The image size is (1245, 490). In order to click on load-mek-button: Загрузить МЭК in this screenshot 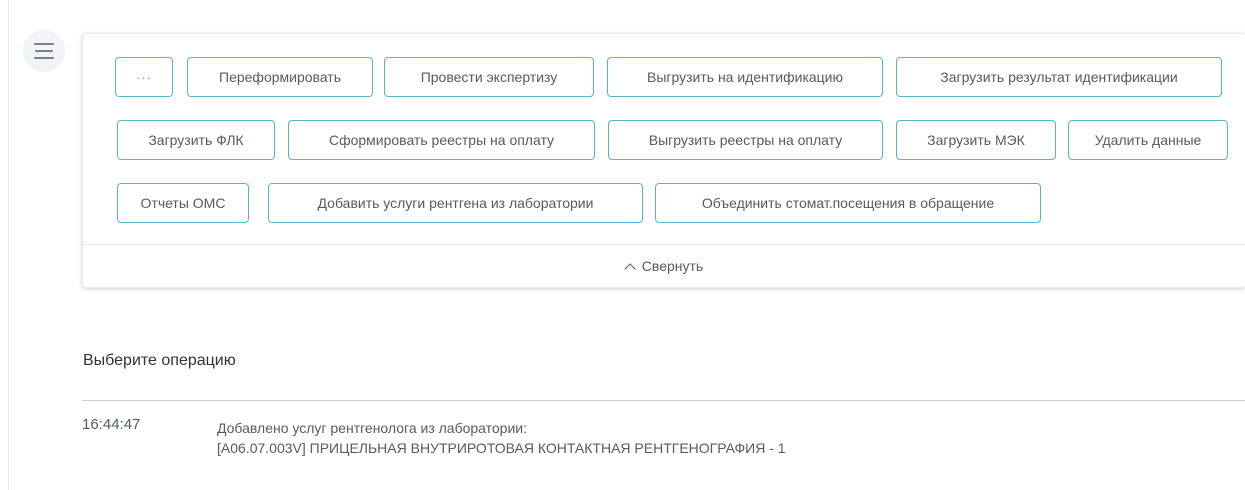, I will do `click(976, 140)`.